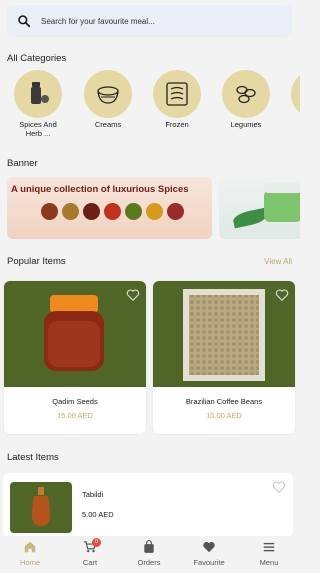 This screenshot has height=573, width=320. I want to click on category-legumes: Legumes, so click(246, 99).